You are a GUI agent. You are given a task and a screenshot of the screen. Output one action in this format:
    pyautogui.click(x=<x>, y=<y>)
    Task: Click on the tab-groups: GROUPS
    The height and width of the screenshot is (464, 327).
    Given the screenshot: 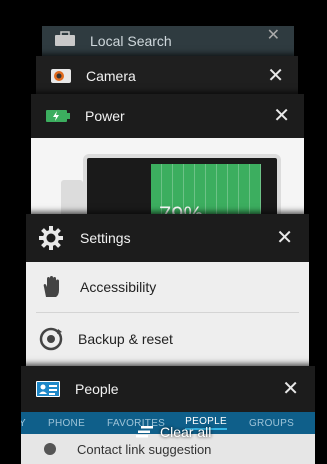 What is the action you would take?
    pyautogui.click(x=271, y=423)
    